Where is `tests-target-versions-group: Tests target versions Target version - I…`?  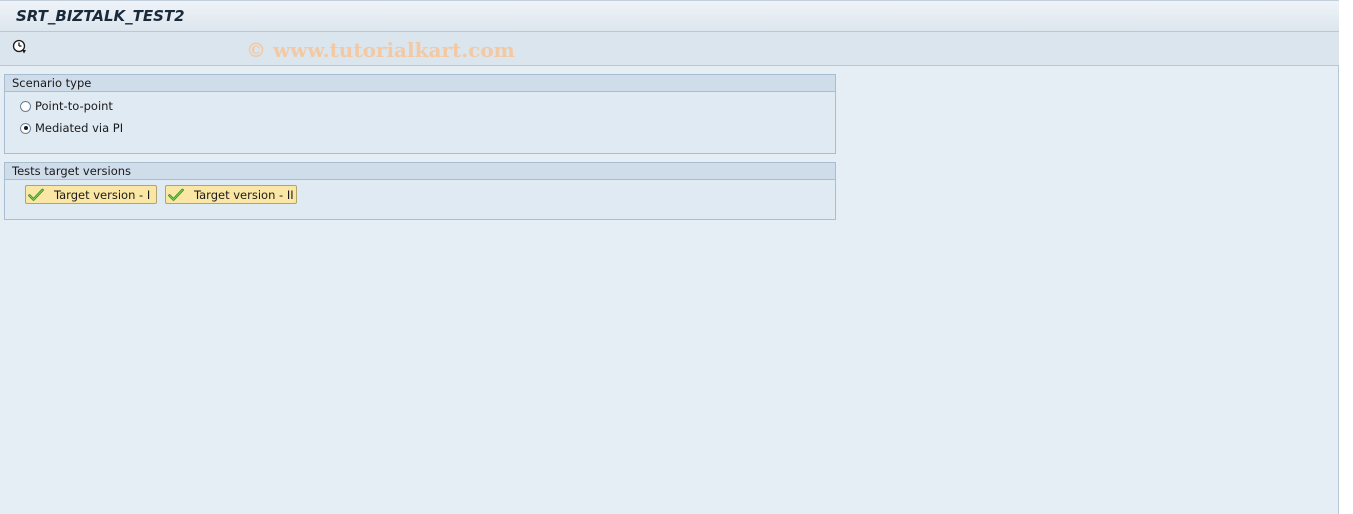 tests-target-versions-group: Tests target versions Target version - I… is located at coordinates (420, 191).